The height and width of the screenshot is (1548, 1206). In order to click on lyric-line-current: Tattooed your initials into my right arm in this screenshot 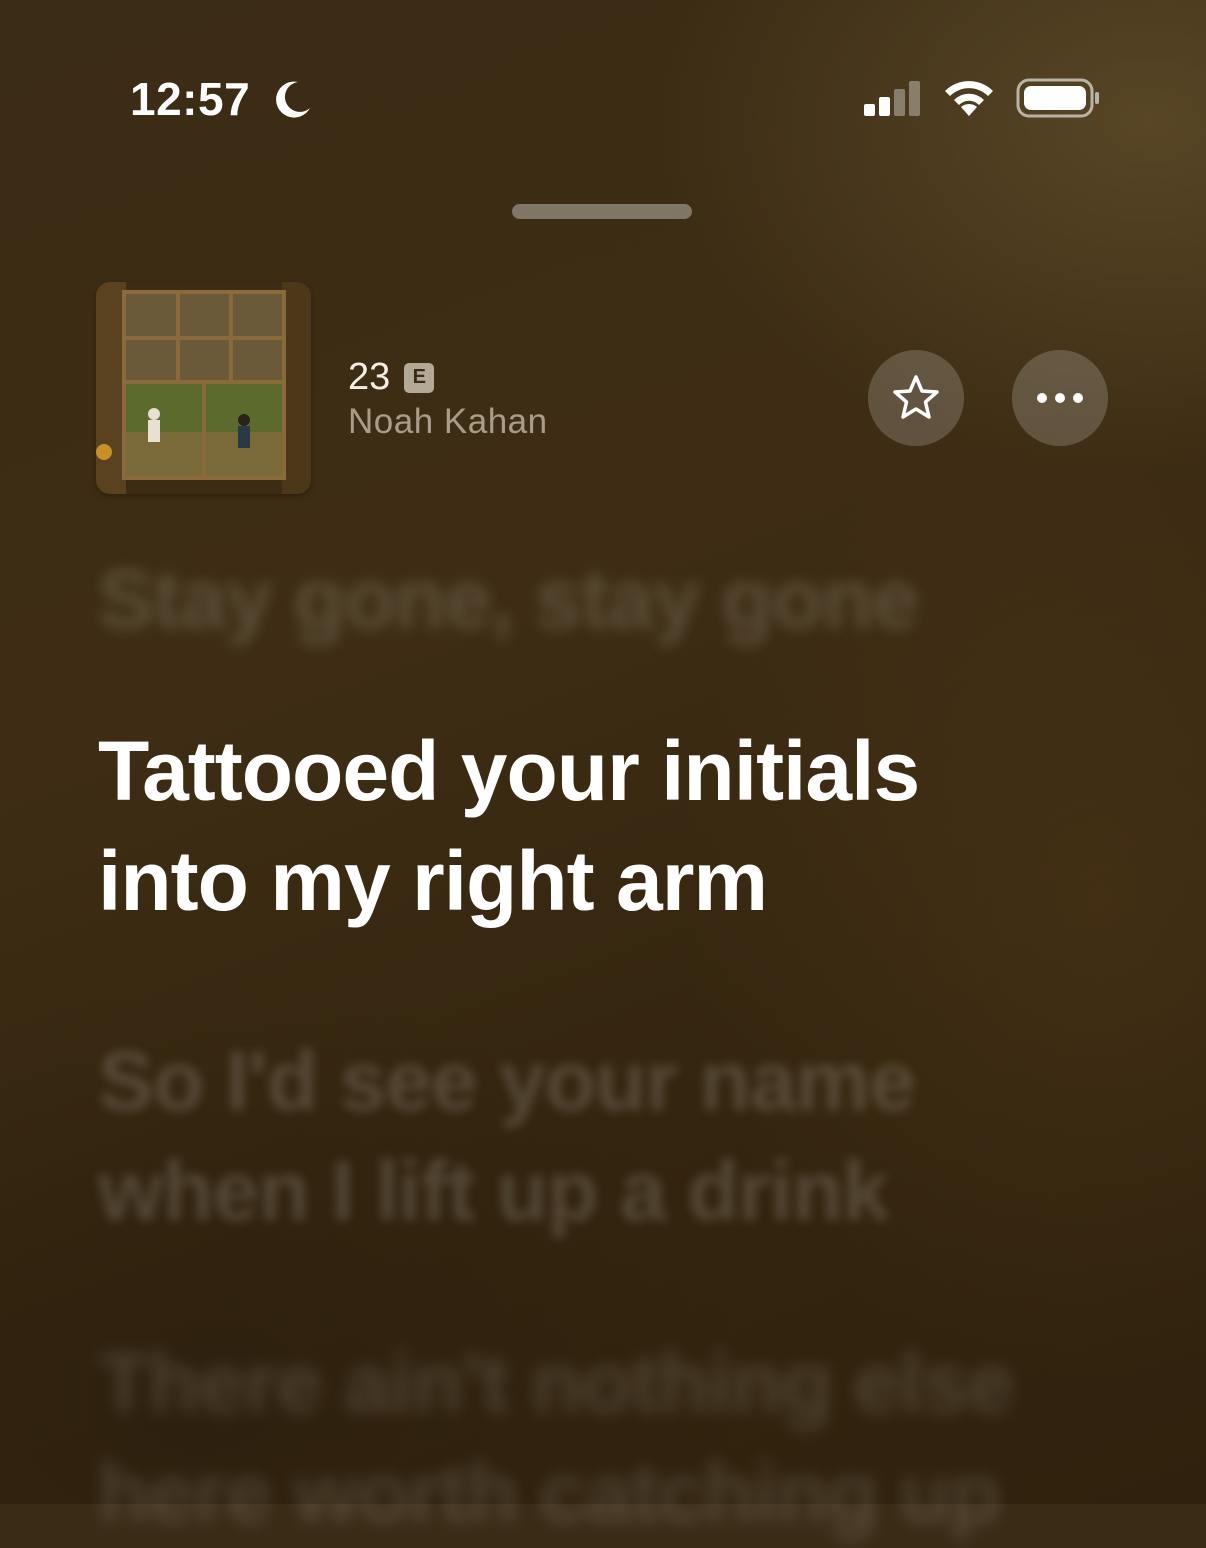, I will do `click(509, 826)`.